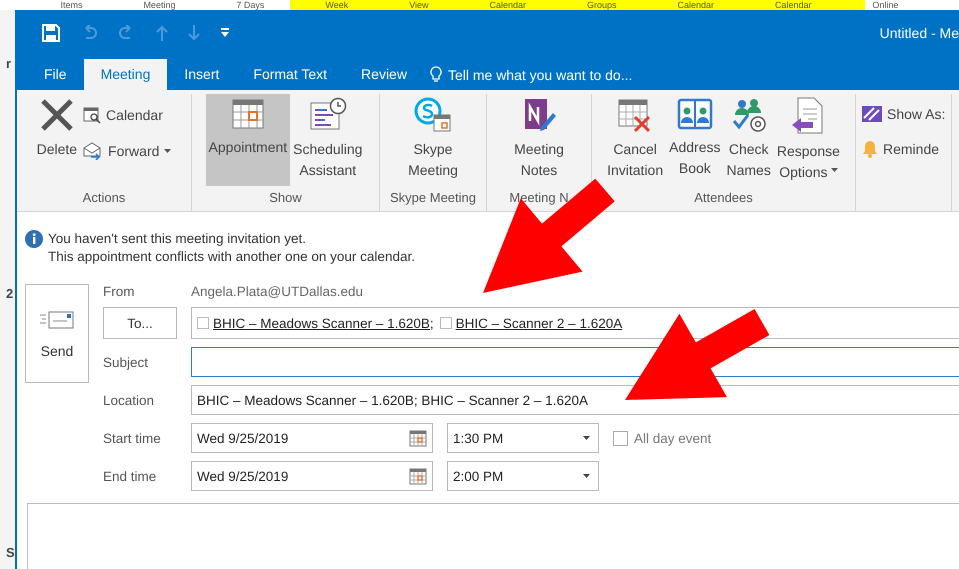 The height and width of the screenshot is (569, 959). What do you see at coordinates (51, 33) in the screenshot?
I see `save-icon` at bounding box center [51, 33].